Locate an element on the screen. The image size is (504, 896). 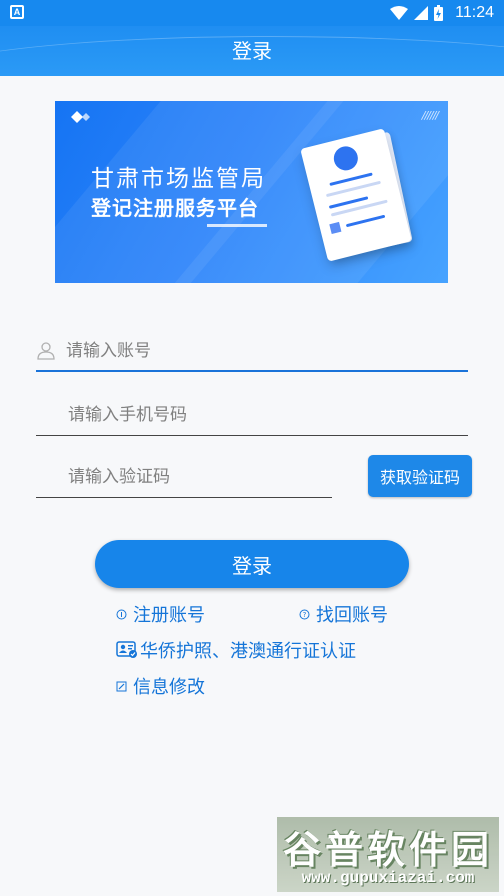
notification-icon: A is located at coordinates (17, 12).